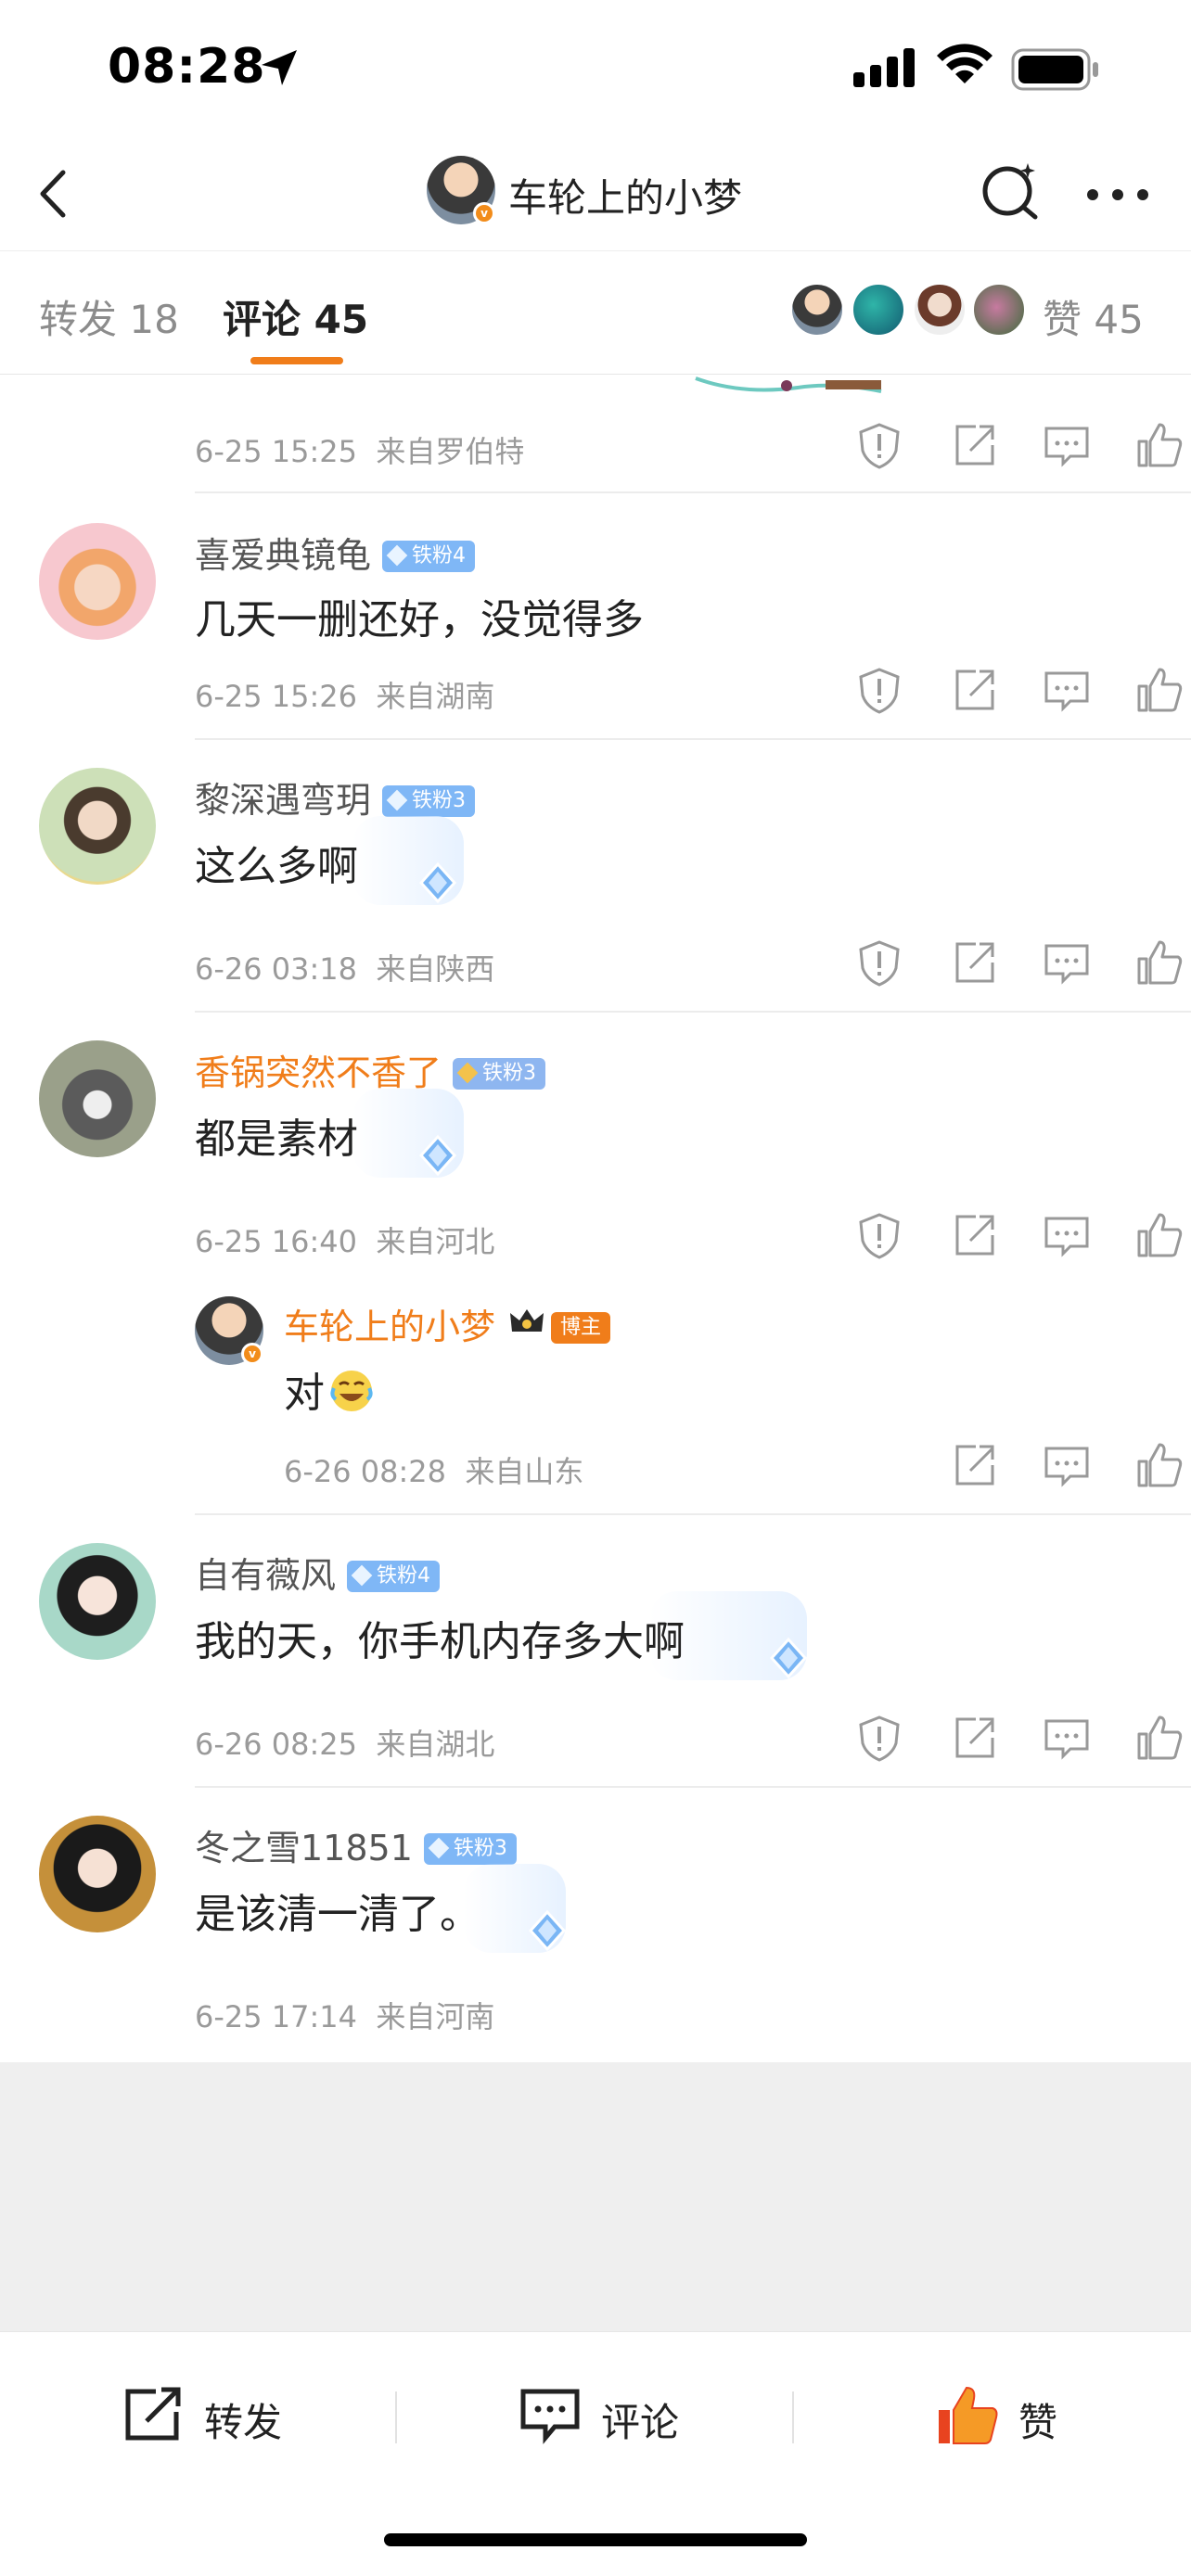  I want to click on reply-meta: 6-26 08:28 来自山东, so click(433, 1470).